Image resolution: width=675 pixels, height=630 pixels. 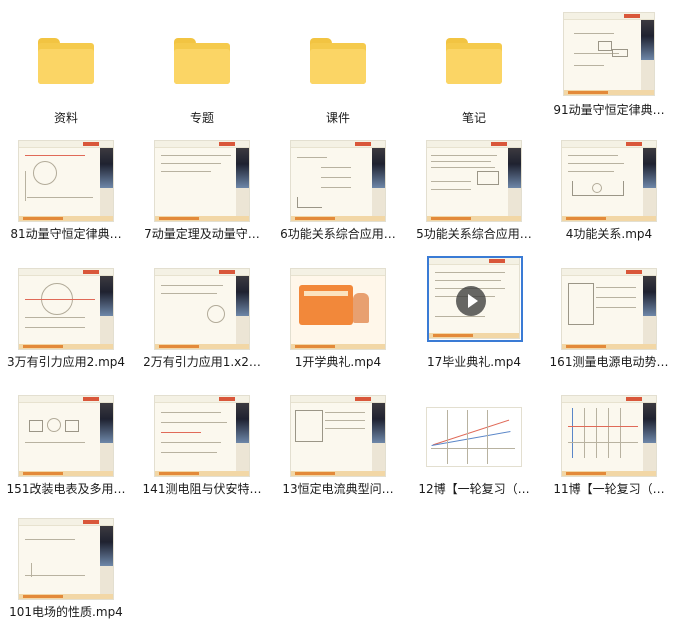 What do you see at coordinates (201, 118) in the screenshot?
I see `item-label: 专题` at bounding box center [201, 118].